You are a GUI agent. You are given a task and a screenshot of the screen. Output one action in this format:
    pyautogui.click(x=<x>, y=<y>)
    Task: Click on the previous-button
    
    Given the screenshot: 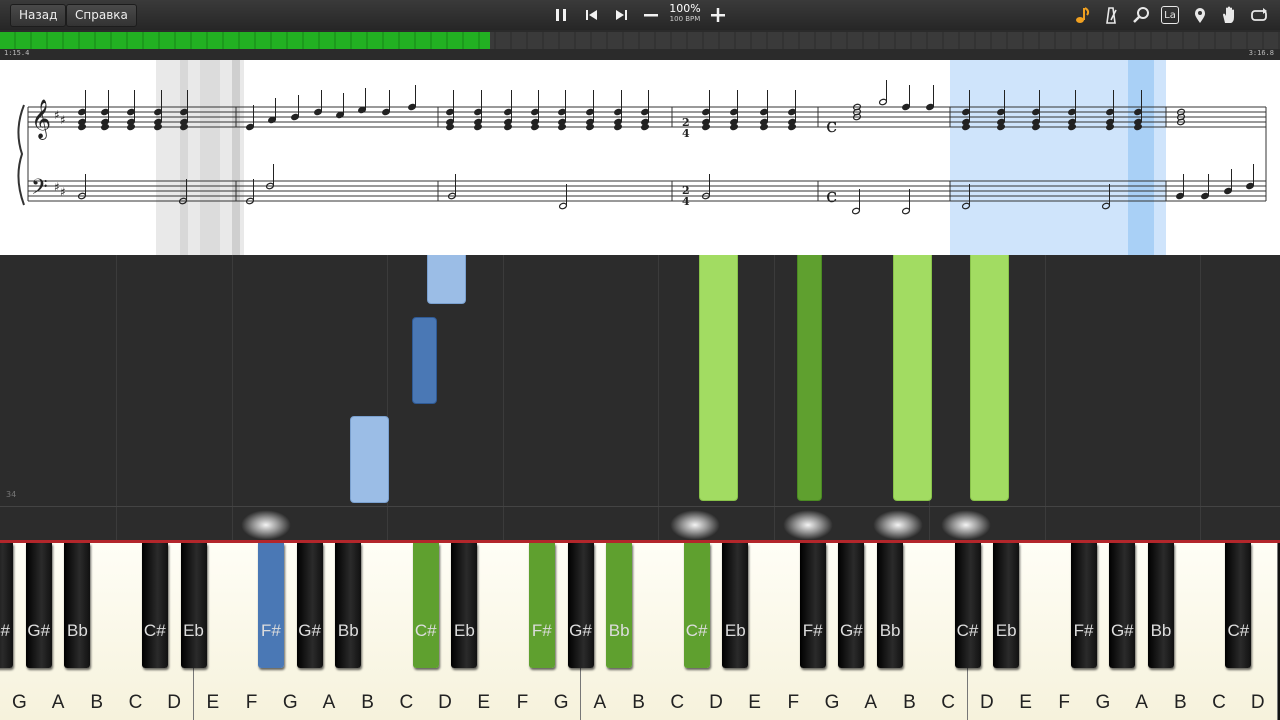 What is the action you would take?
    pyautogui.click(x=592, y=15)
    